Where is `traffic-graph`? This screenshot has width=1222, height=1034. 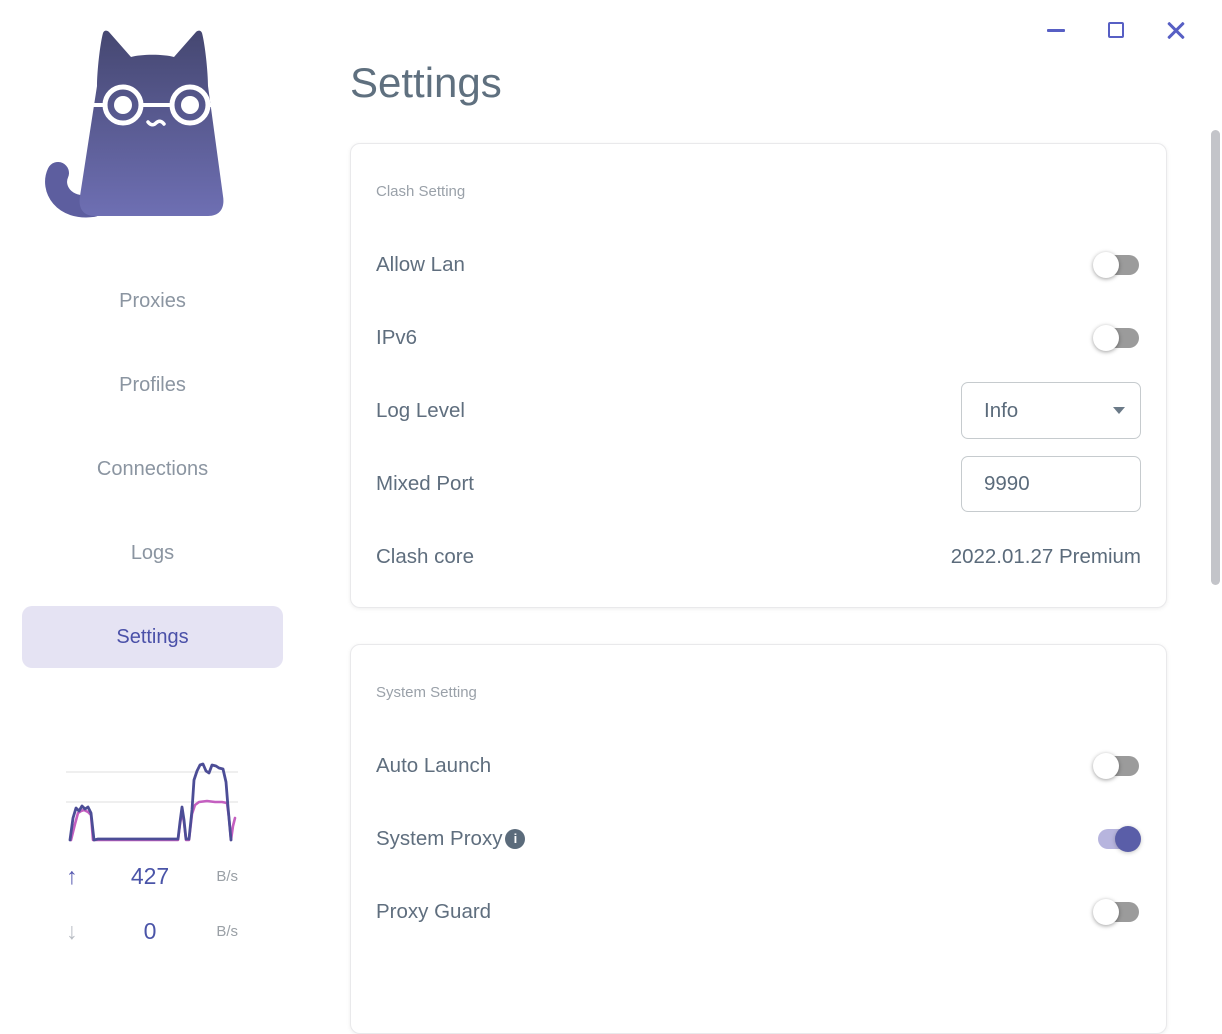 traffic-graph is located at coordinates (152, 802).